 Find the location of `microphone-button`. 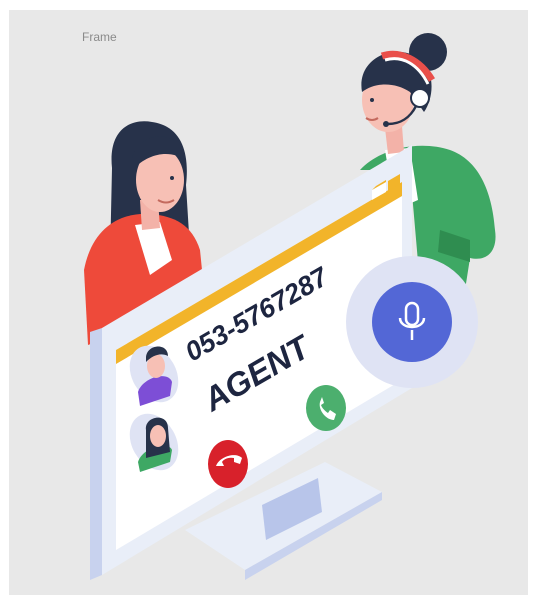

microphone-button is located at coordinates (412, 322).